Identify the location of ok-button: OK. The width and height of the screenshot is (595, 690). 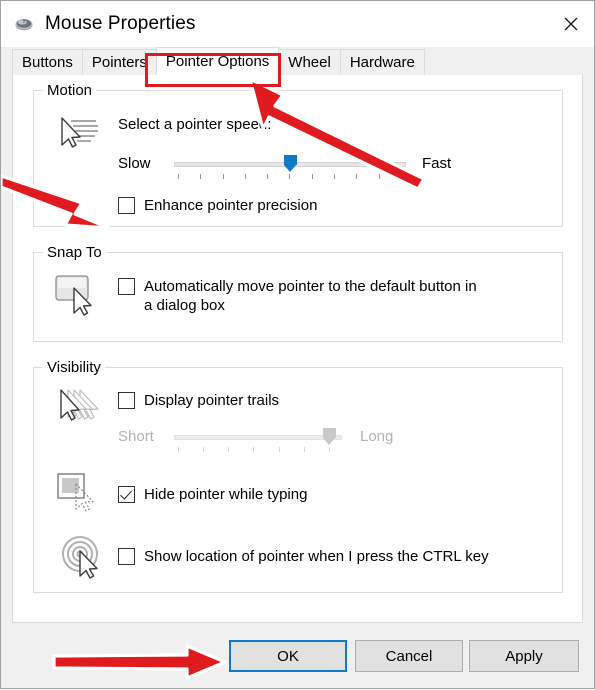
(288, 656).